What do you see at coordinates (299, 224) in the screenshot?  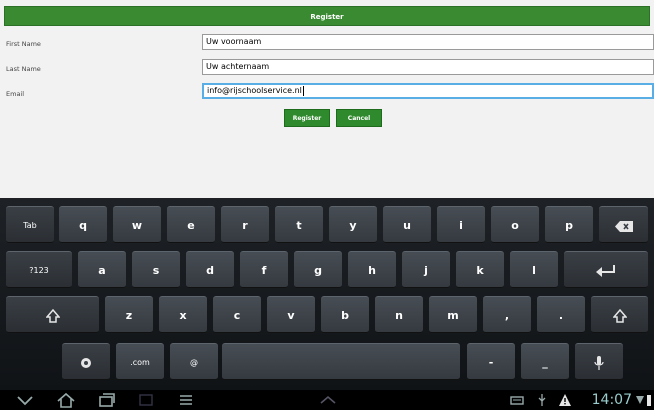 I see `key-t: t` at bounding box center [299, 224].